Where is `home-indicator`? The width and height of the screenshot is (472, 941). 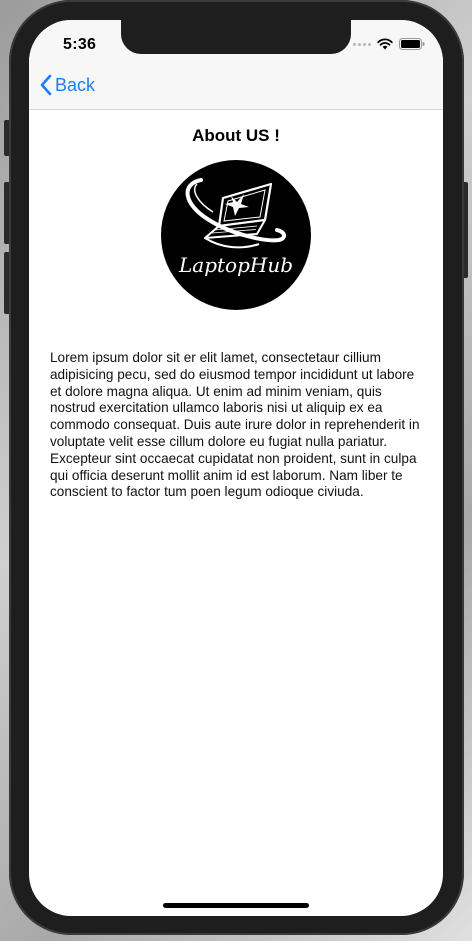
home-indicator is located at coordinates (236, 905).